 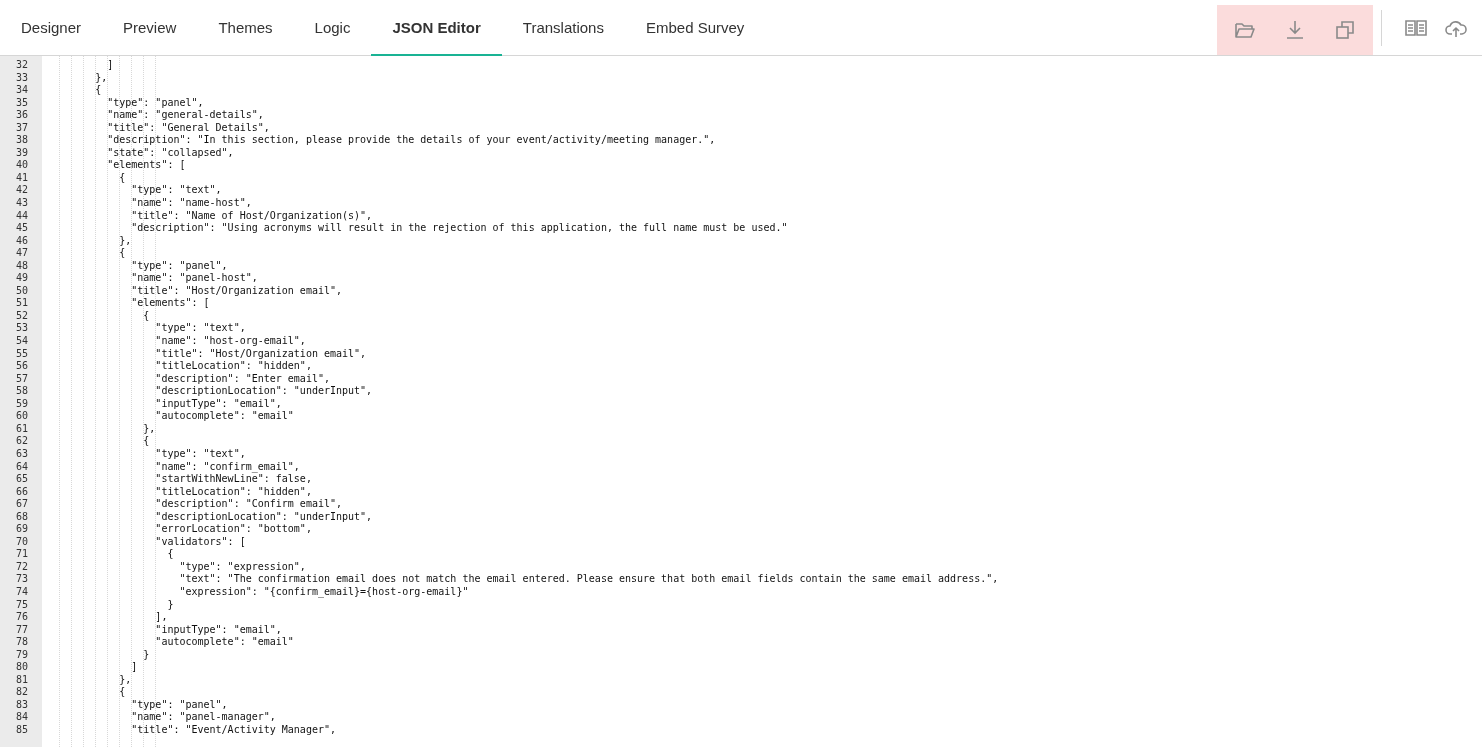 What do you see at coordinates (21, 366) in the screenshot?
I see `line-number: 56` at bounding box center [21, 366].